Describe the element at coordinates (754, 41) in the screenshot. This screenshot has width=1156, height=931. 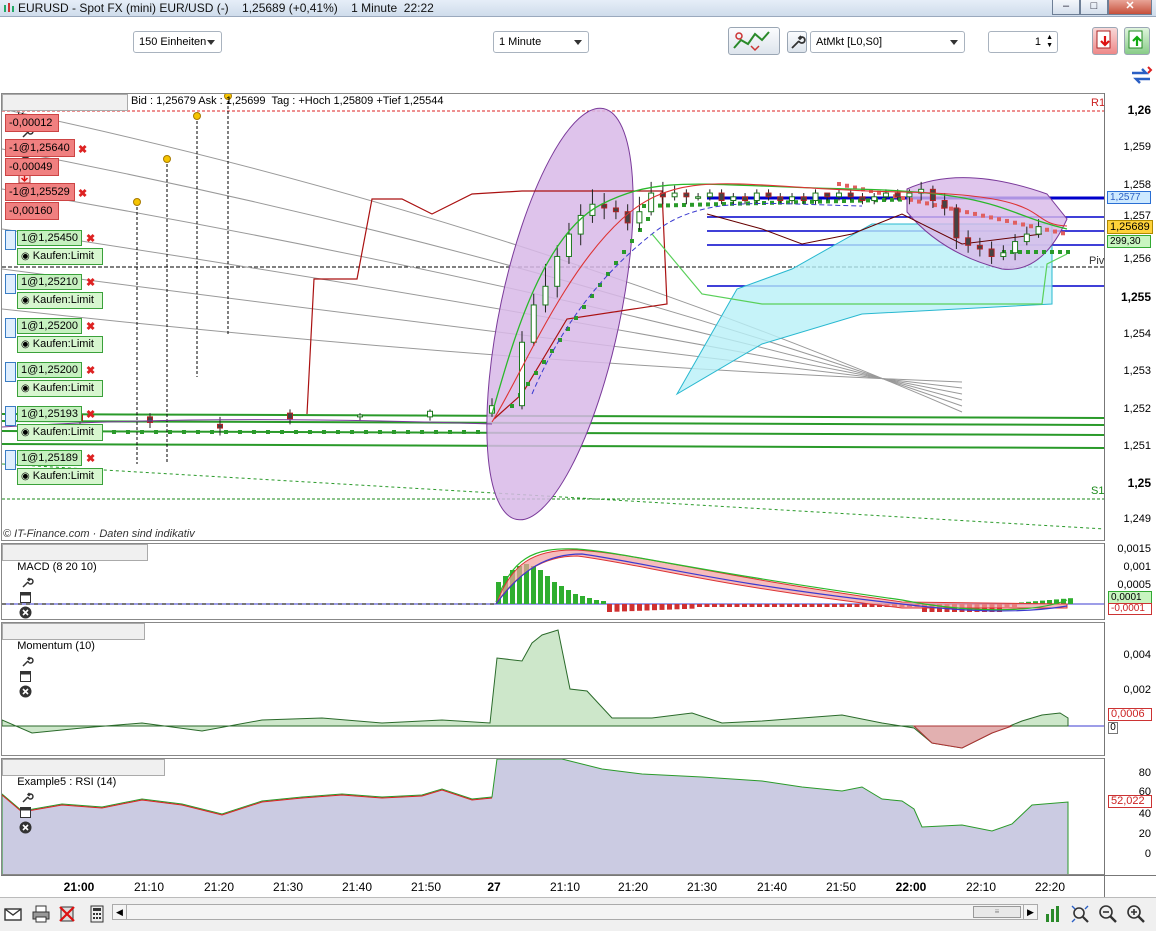
I see `indicator-button` at that location.